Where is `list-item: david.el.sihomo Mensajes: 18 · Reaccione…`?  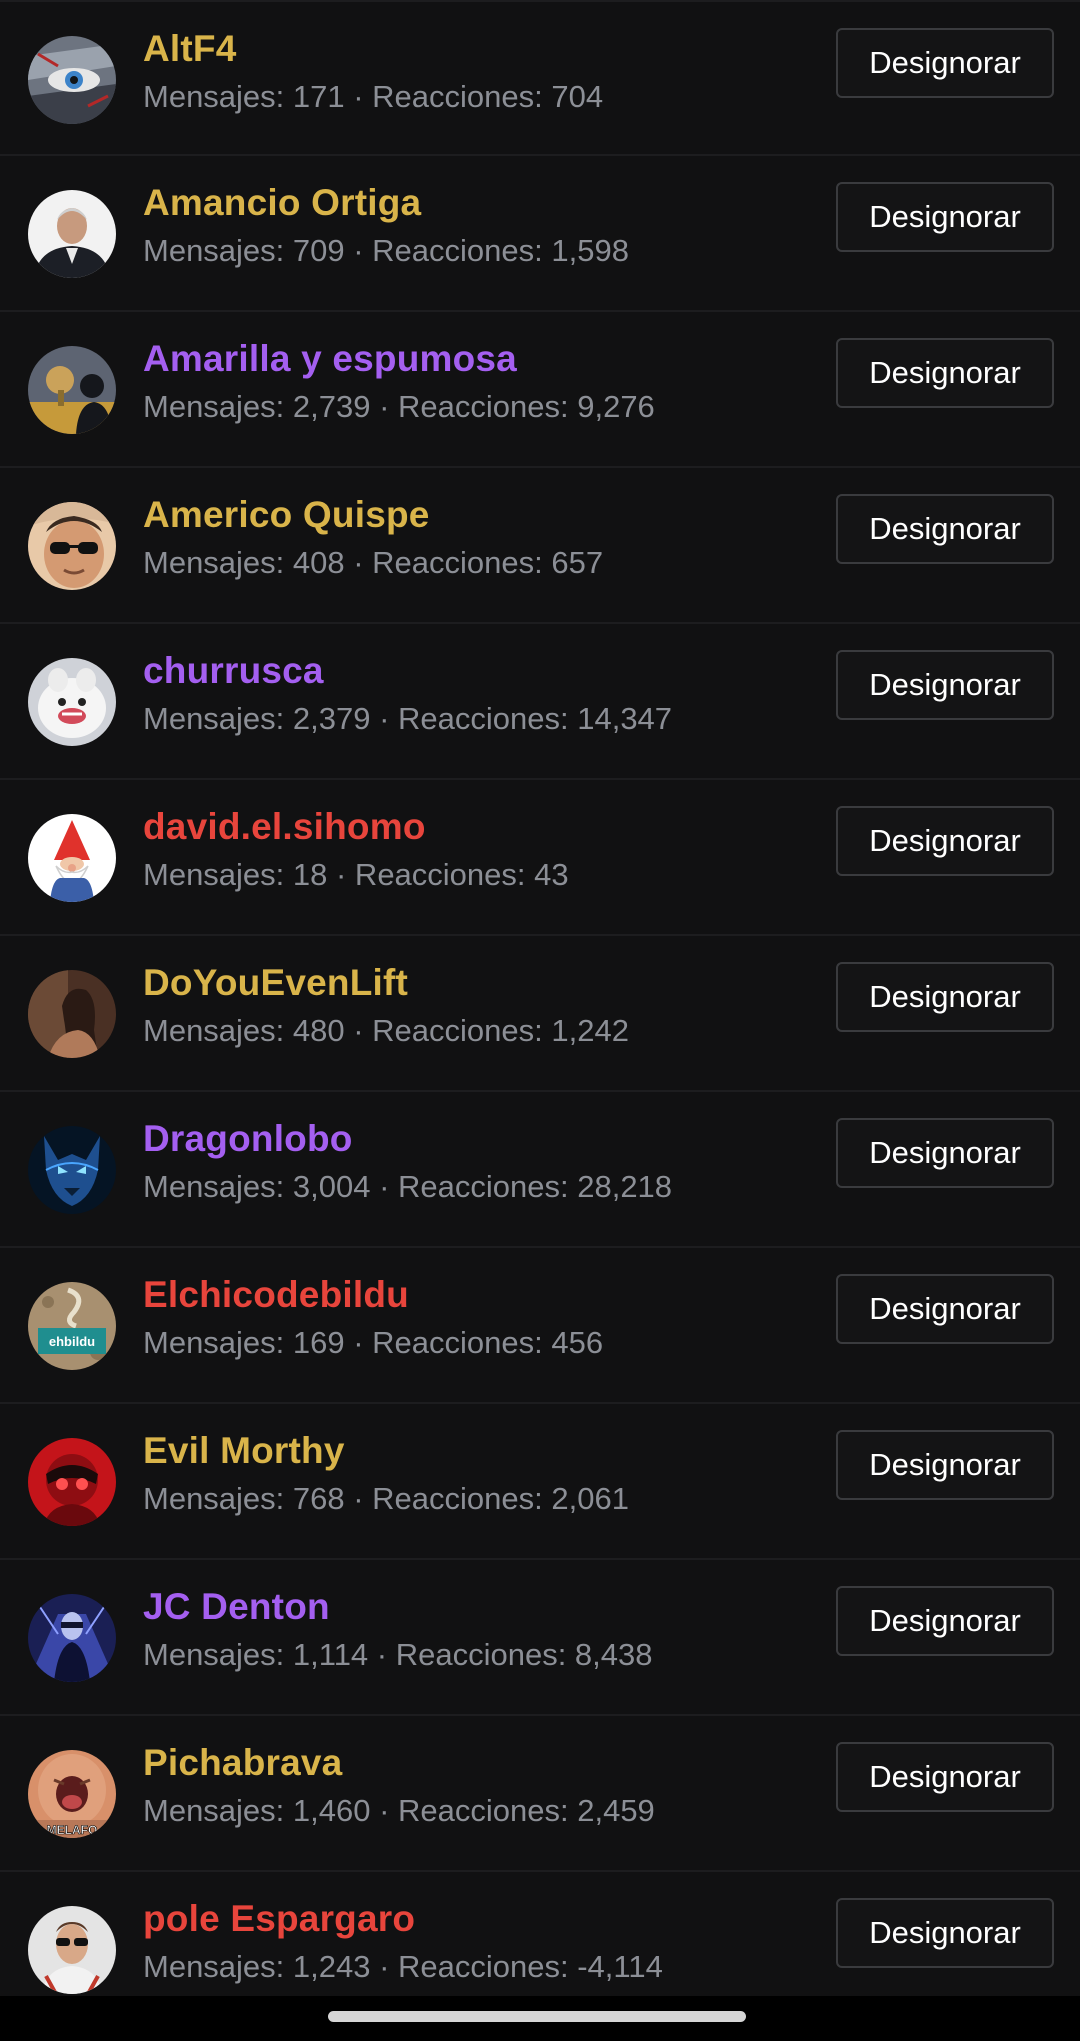
list-item: david.el.sihomo Mensajes: 18 · Reaccione… is located at coordinates (540, 858).